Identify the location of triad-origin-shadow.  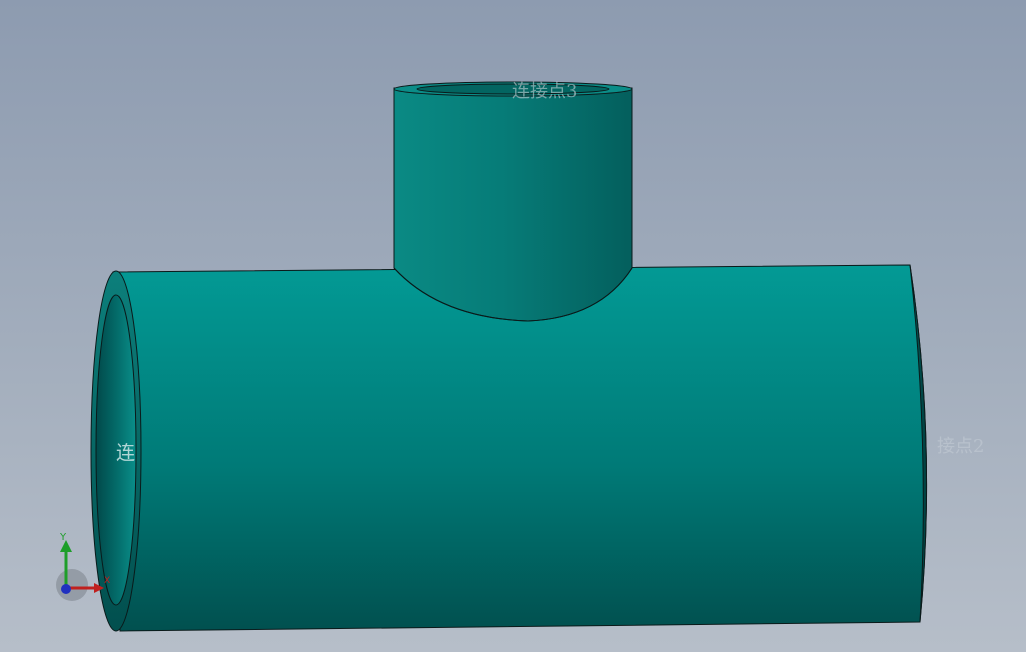
(72, 585).